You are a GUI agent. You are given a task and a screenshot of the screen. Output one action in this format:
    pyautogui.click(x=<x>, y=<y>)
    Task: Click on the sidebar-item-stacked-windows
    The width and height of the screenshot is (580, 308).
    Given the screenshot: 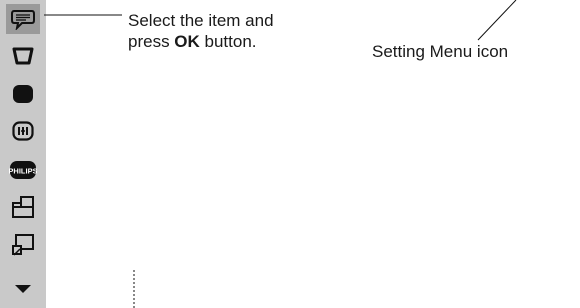 What is the action you would take?
    pyautogui.click(x=23, y=207)
    